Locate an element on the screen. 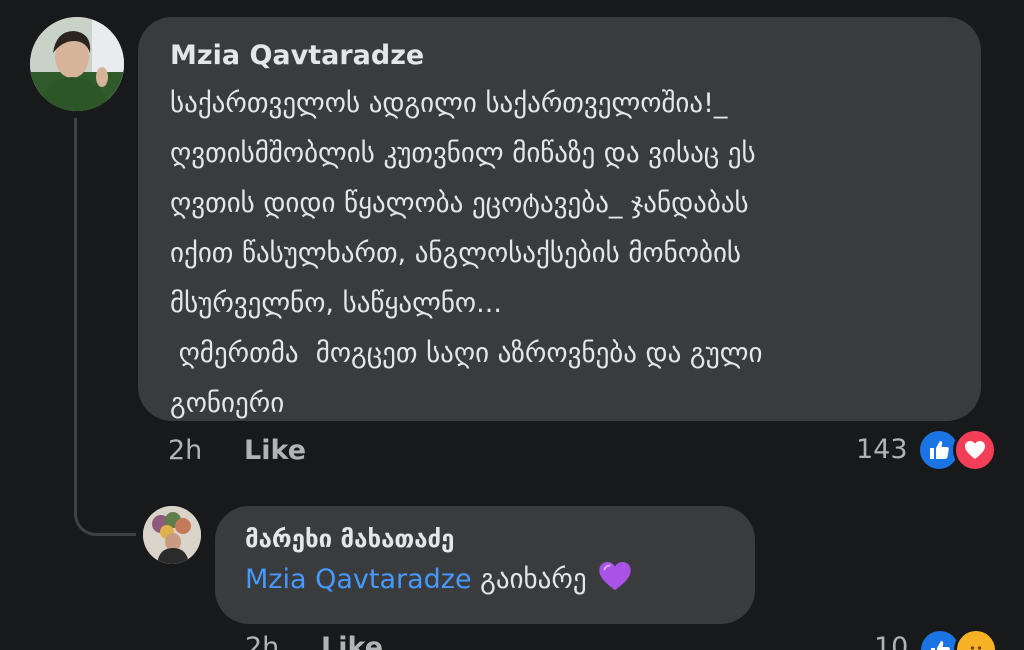 The height and width of the screenshot is (650, 1024). comment-author: Mzia Qavtaradze is located at coordinates (560, 56).